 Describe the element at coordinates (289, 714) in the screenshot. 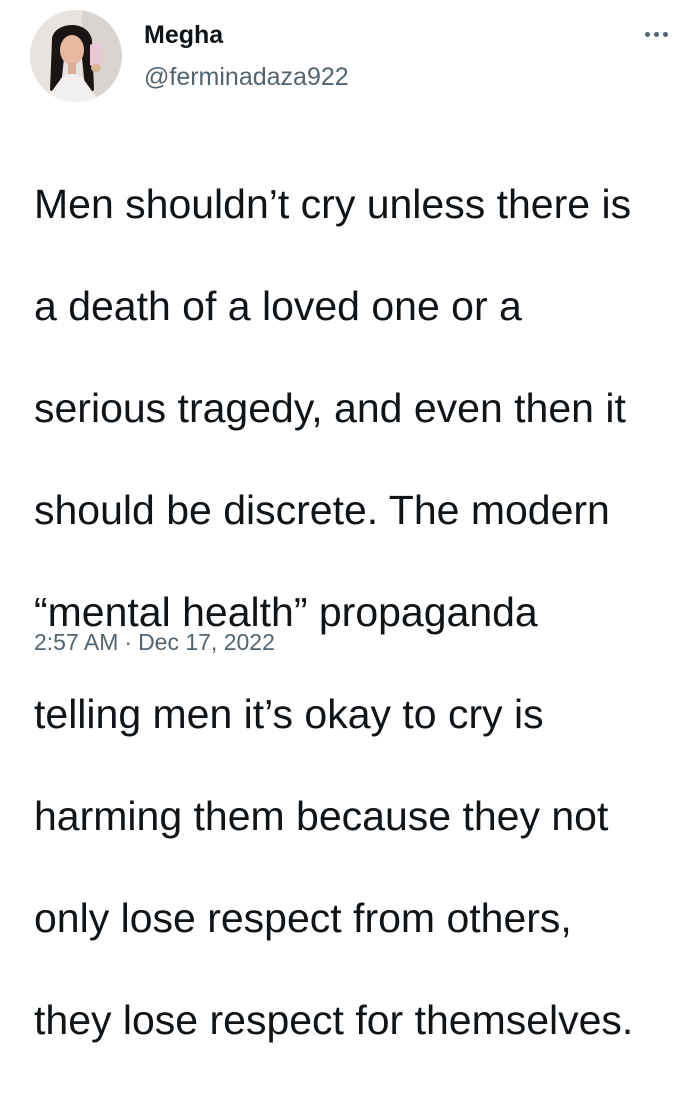

I see `tweet-text-line: telling men it’s okay to cry is` at that location.